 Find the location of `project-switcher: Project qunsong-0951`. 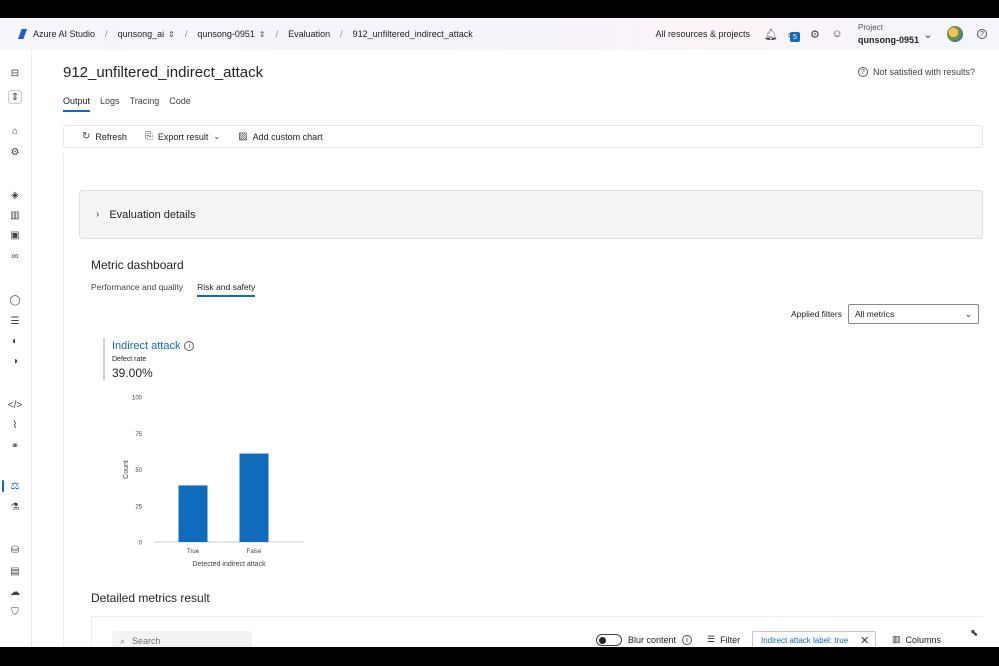

project-switcher: Project qunsong-0951 is located at coordinates (888, 34).